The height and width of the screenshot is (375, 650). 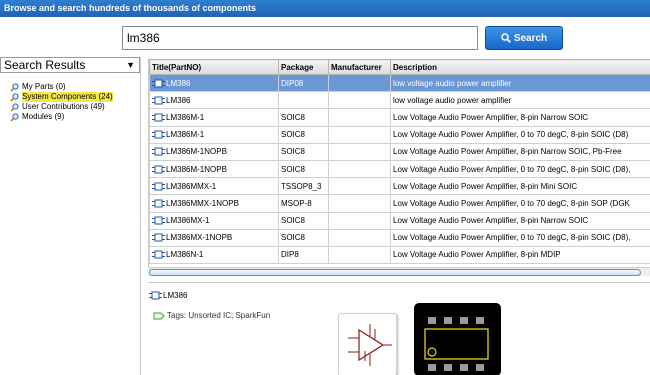 I want to click on cell-title-text: LM386MX-1, so click(x=188, y=221).